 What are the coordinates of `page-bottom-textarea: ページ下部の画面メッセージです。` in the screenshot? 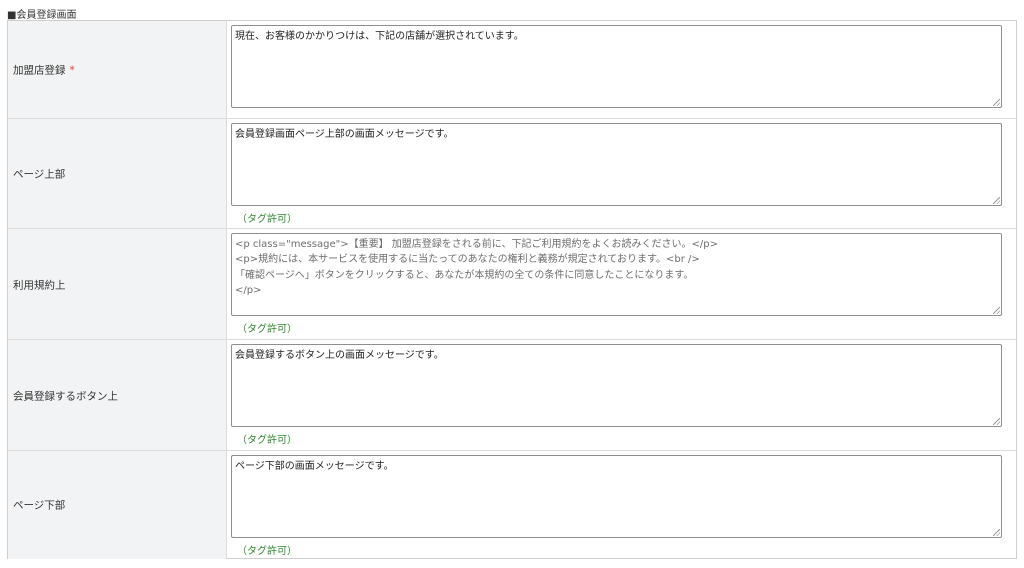 It's located at (616, 496).